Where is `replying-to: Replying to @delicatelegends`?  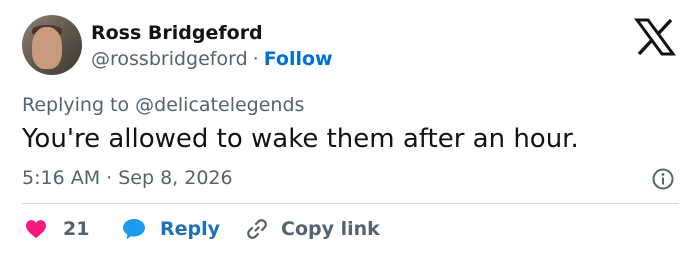 replying-to: Replying to @delicatelegends is located at coordinates (163, 105).